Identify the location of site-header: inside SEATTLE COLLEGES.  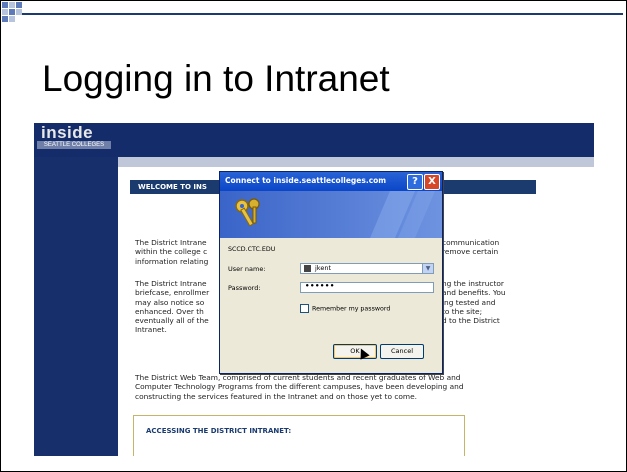
(314, 140).